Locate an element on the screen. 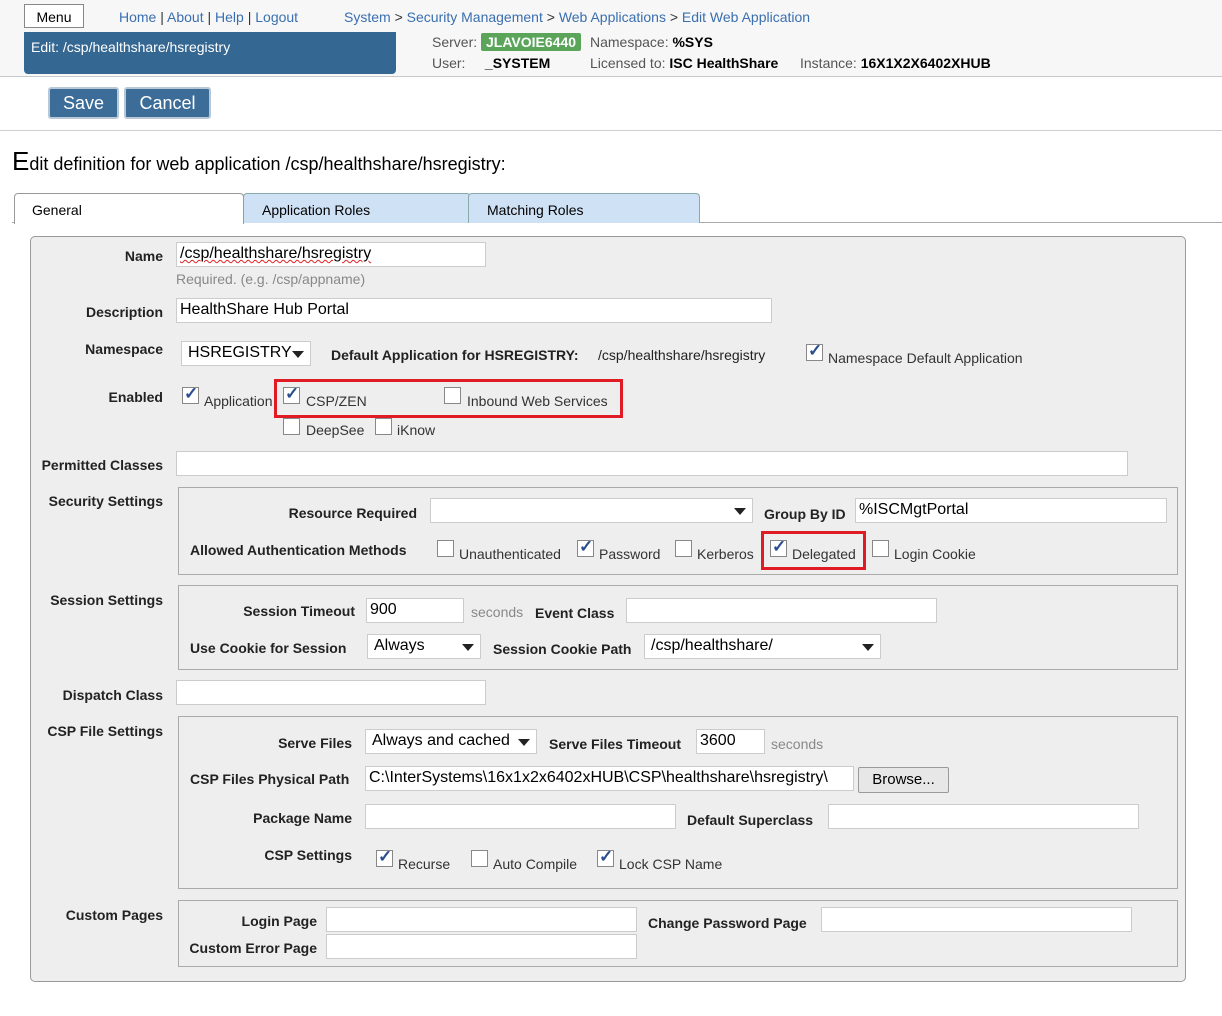  custom-error-page-field is located at coordinates (481, 946).